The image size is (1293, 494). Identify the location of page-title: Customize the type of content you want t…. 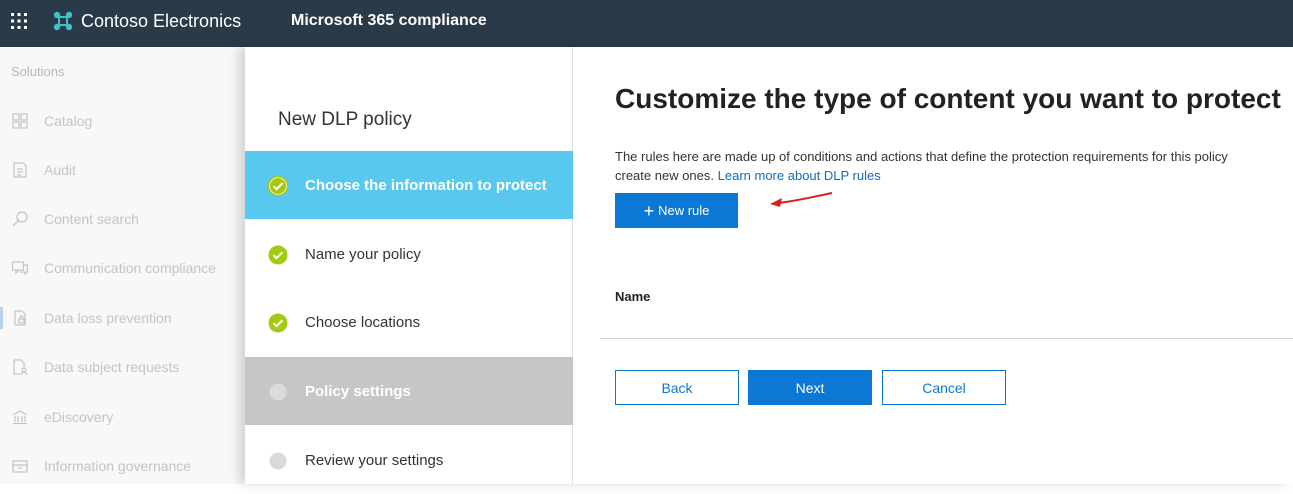
(948, 98).